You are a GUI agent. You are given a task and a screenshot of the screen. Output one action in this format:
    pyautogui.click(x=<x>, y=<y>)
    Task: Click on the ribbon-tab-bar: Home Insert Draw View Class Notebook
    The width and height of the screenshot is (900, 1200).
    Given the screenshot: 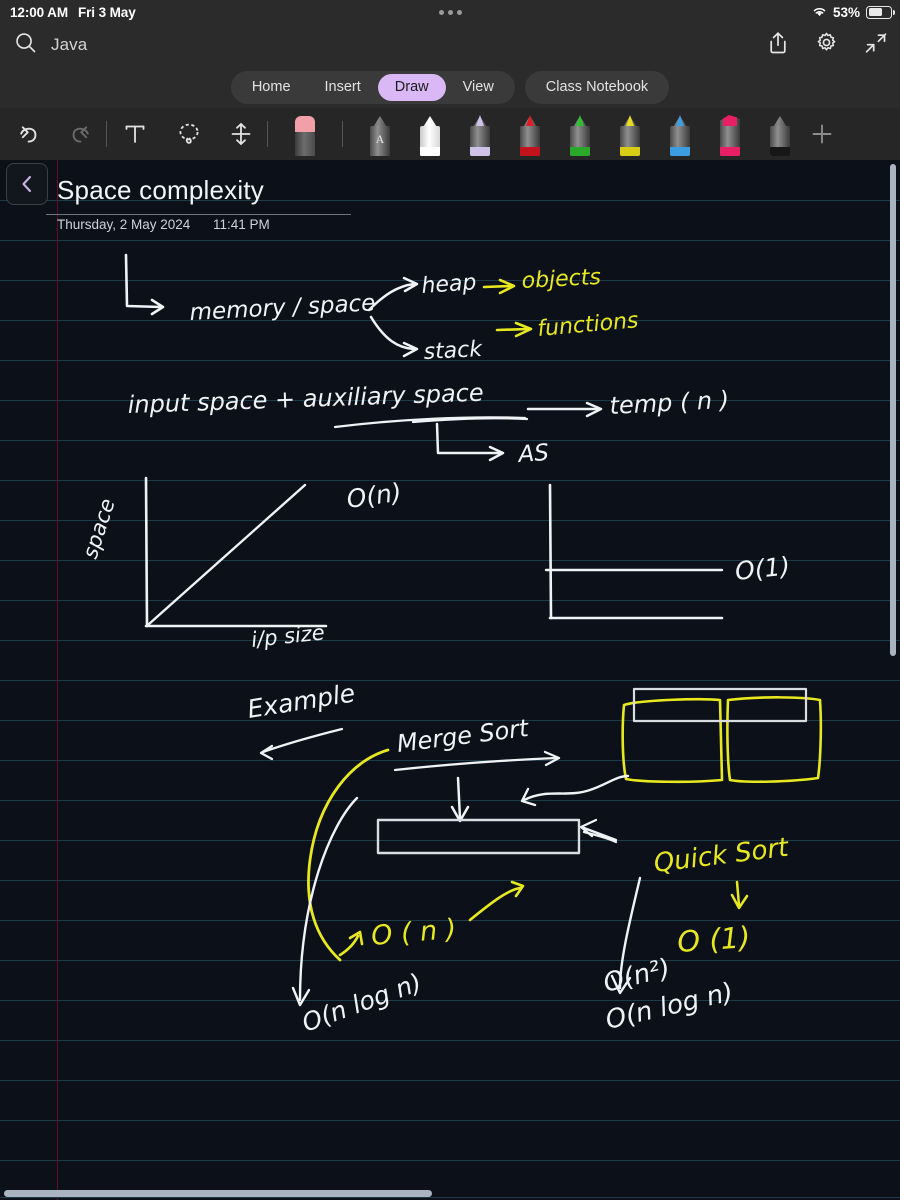 What is the action you would take?
    pyautogui.click(x=450, y=87)
    